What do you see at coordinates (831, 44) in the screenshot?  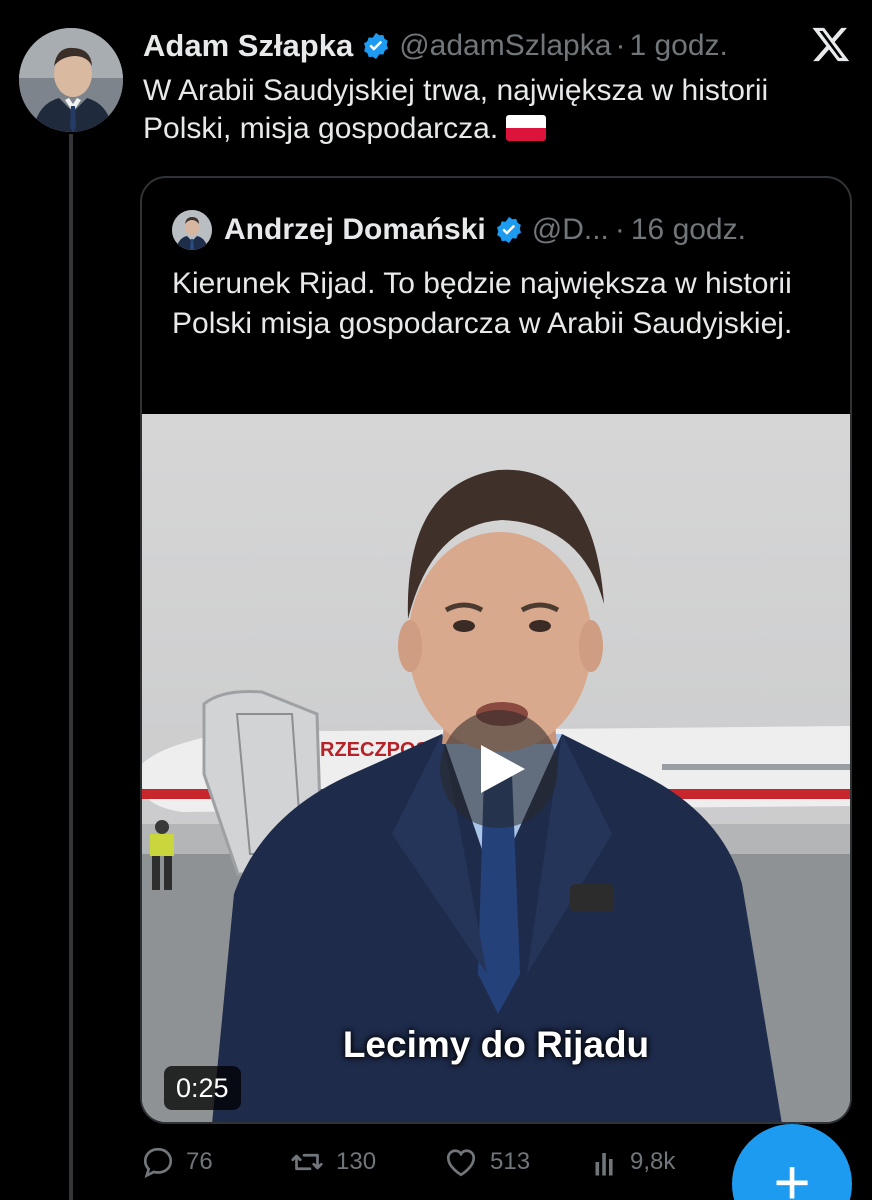 I see `x-logo-icon` at bounding box center [831, 44].